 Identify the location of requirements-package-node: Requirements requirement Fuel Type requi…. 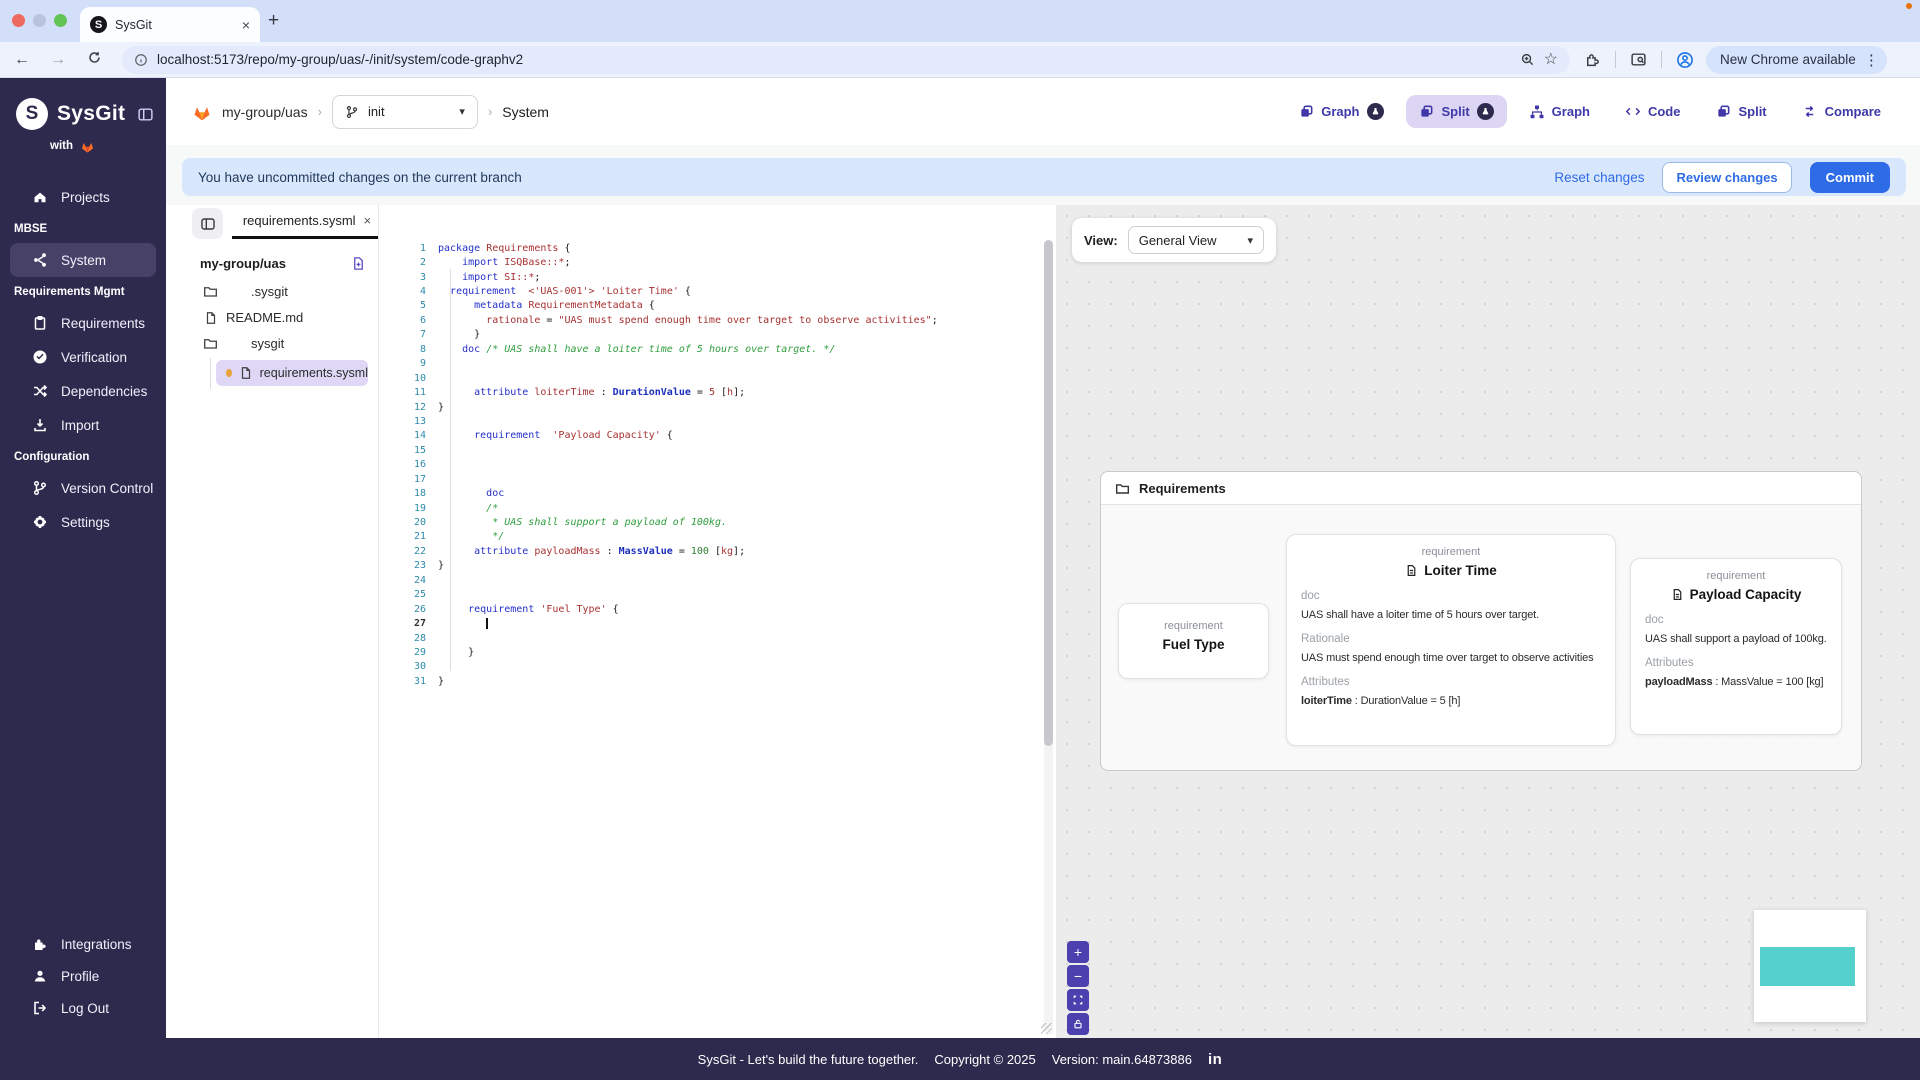
(1481, 621).